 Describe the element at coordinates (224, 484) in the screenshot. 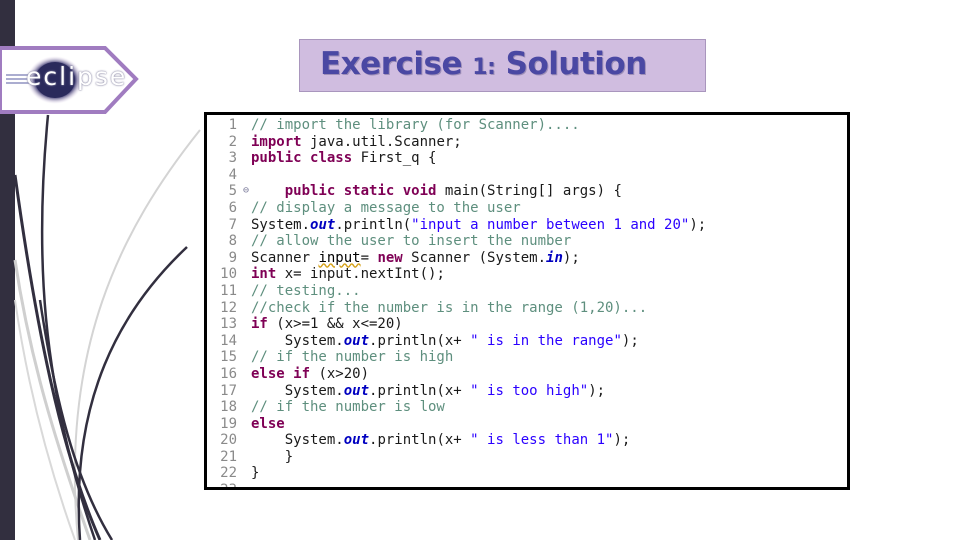

I see `line-number: 23` at that location.